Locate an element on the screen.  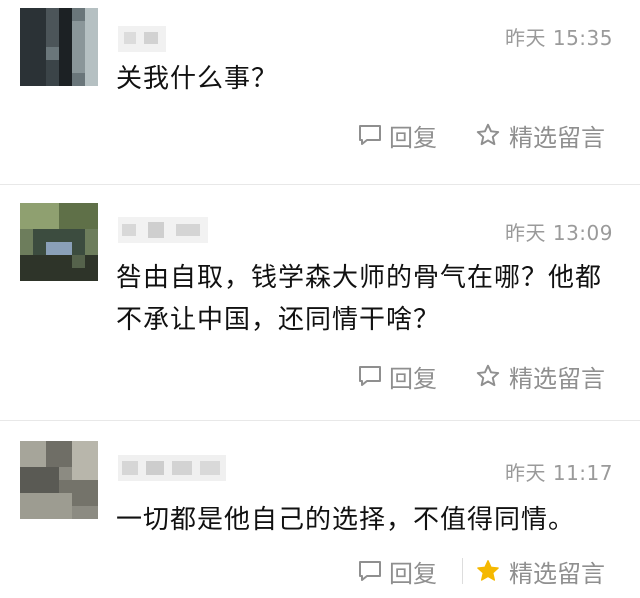
comment-timestamp: 昨天 13:09 is located at coordinates (559, 233).